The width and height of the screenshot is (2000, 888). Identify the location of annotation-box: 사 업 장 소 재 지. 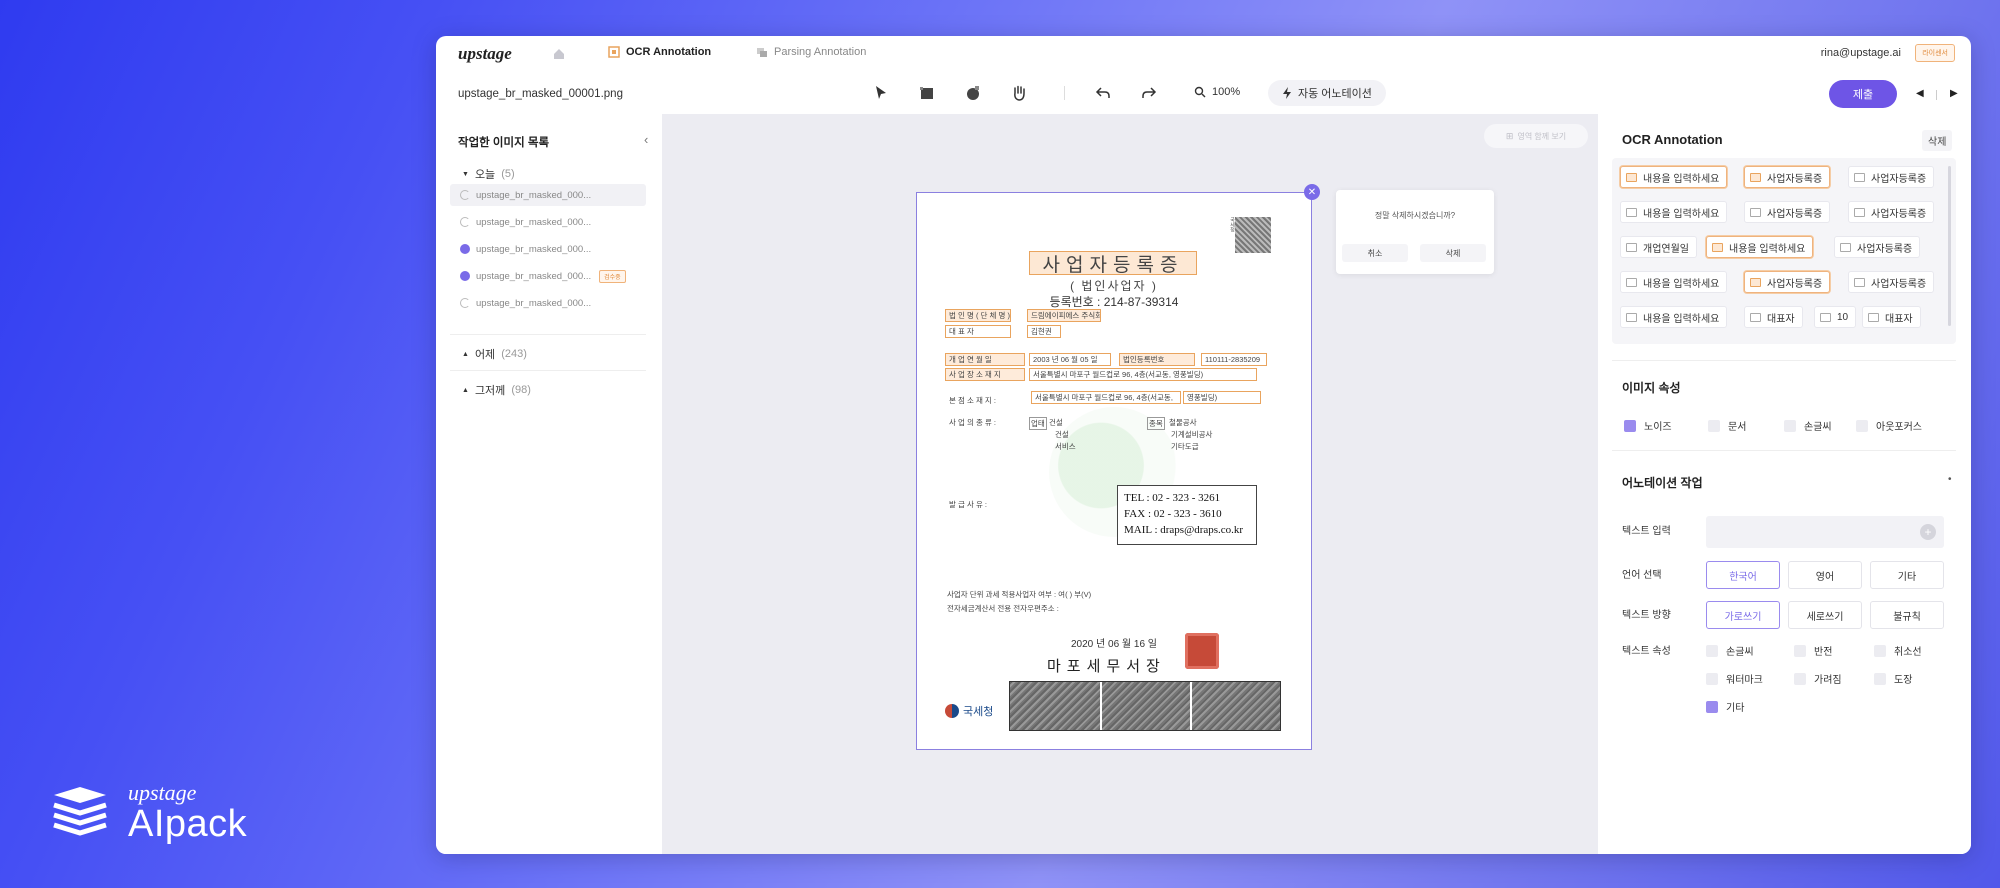
(985, 374).